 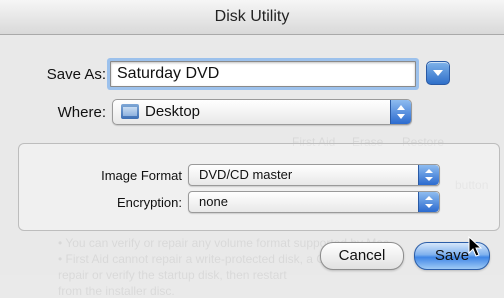 I want to click on save-as-field: Saturday DVD, so click(x=263, y=74).